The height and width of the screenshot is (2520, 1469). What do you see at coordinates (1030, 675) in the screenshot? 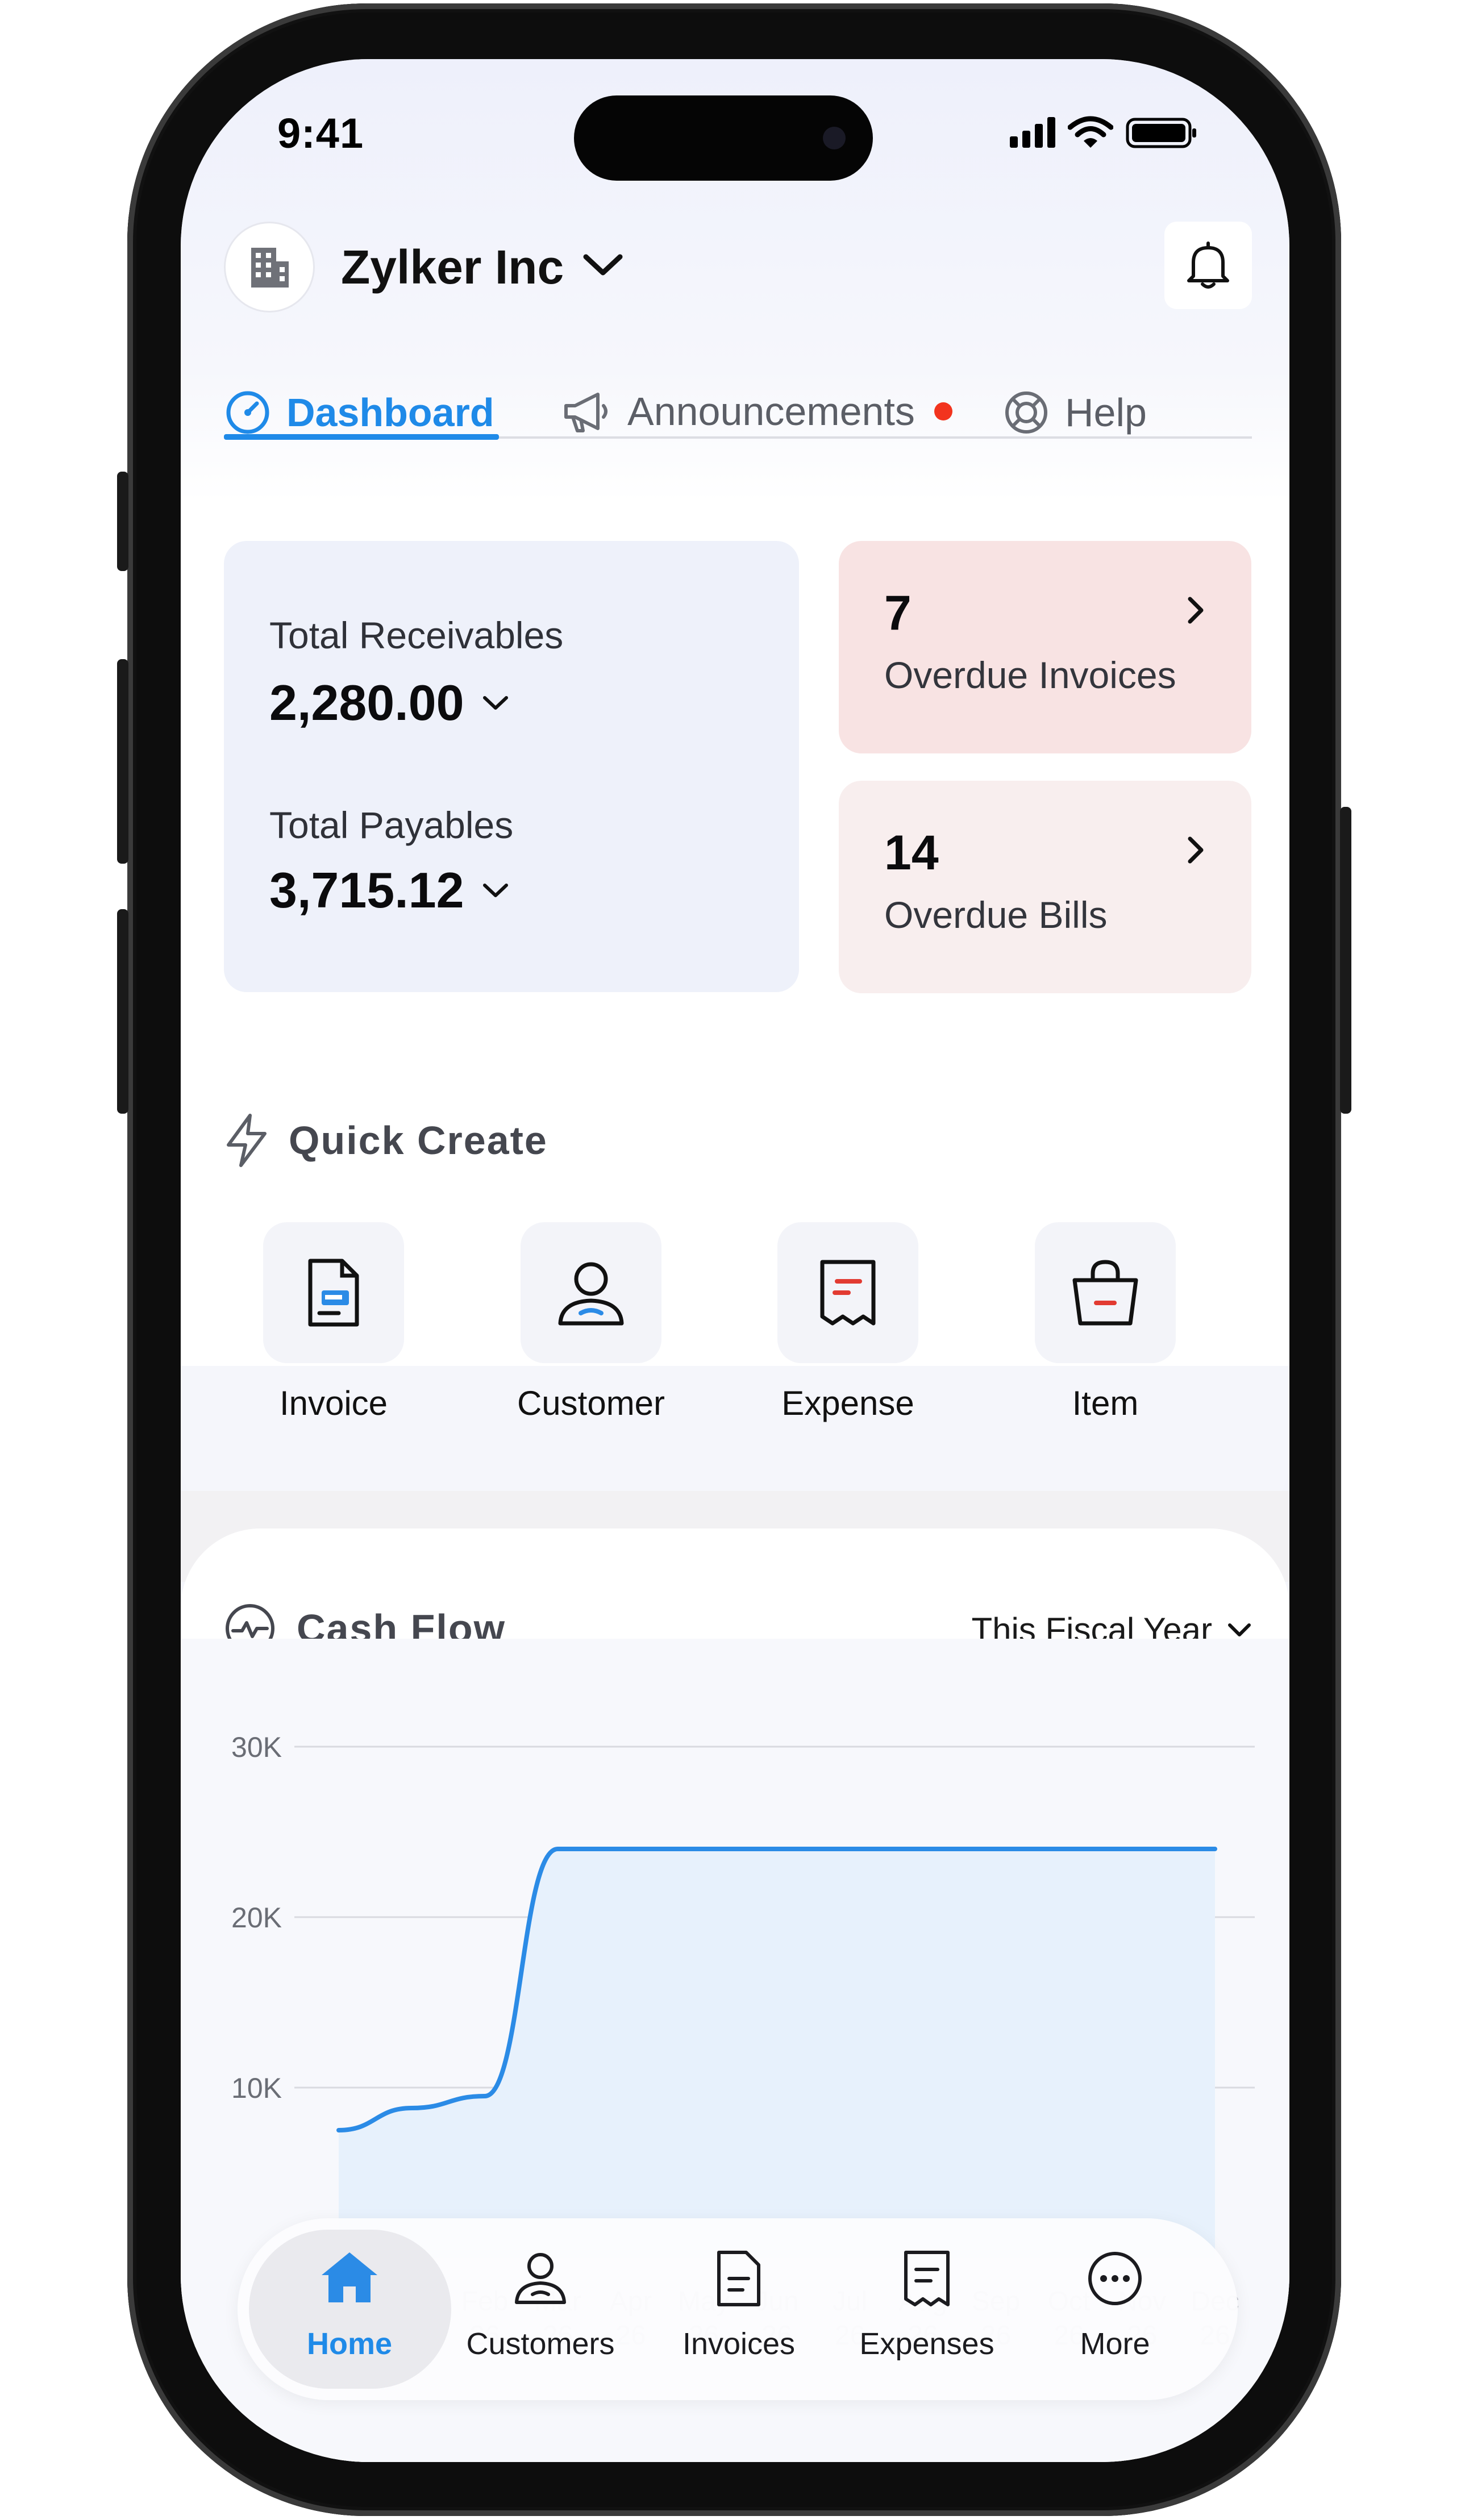
I see `overdue-invoices-label: Overdue Invoices` at bounding box center [1030, 675].